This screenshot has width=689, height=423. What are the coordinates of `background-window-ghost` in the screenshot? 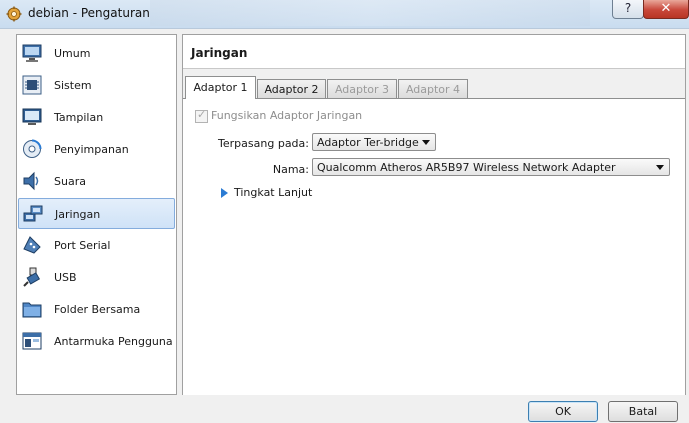 It's located at (370, 13).